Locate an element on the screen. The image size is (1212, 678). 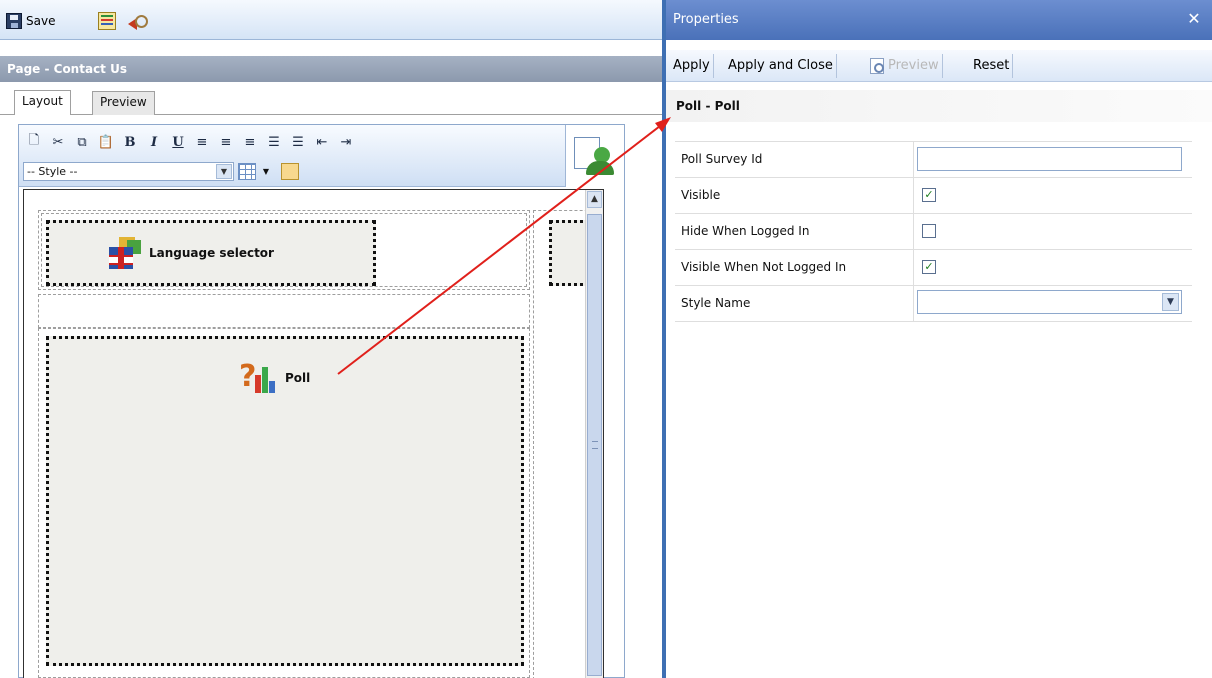
language-selector-control: Language selector is located at coordinates (211, 253).